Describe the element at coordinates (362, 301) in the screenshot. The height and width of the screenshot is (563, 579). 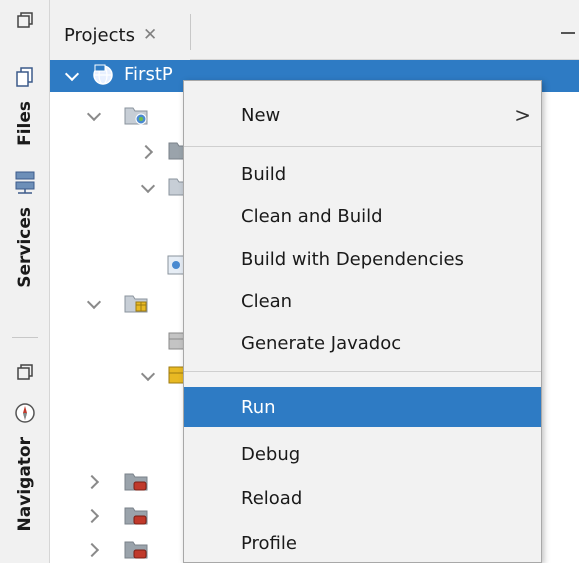
I see `menu-item-clean: Clean` at that location.